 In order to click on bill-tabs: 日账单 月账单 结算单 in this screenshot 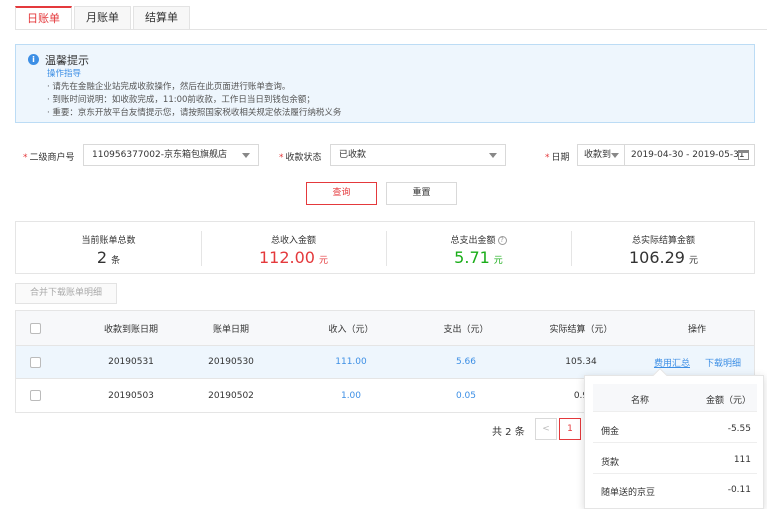, I will do `click(103, 18)`.